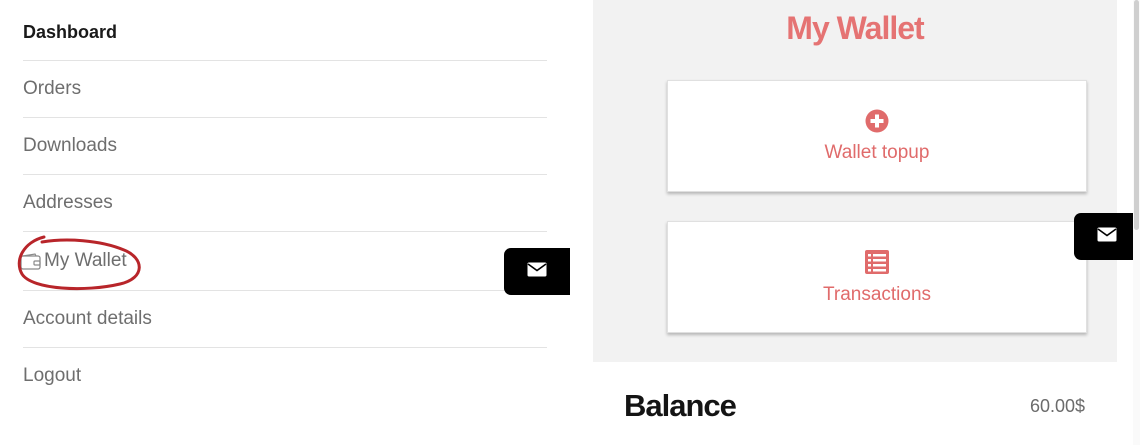  I want to click on nav-item-downloads: Downloads, so click(285, 146).